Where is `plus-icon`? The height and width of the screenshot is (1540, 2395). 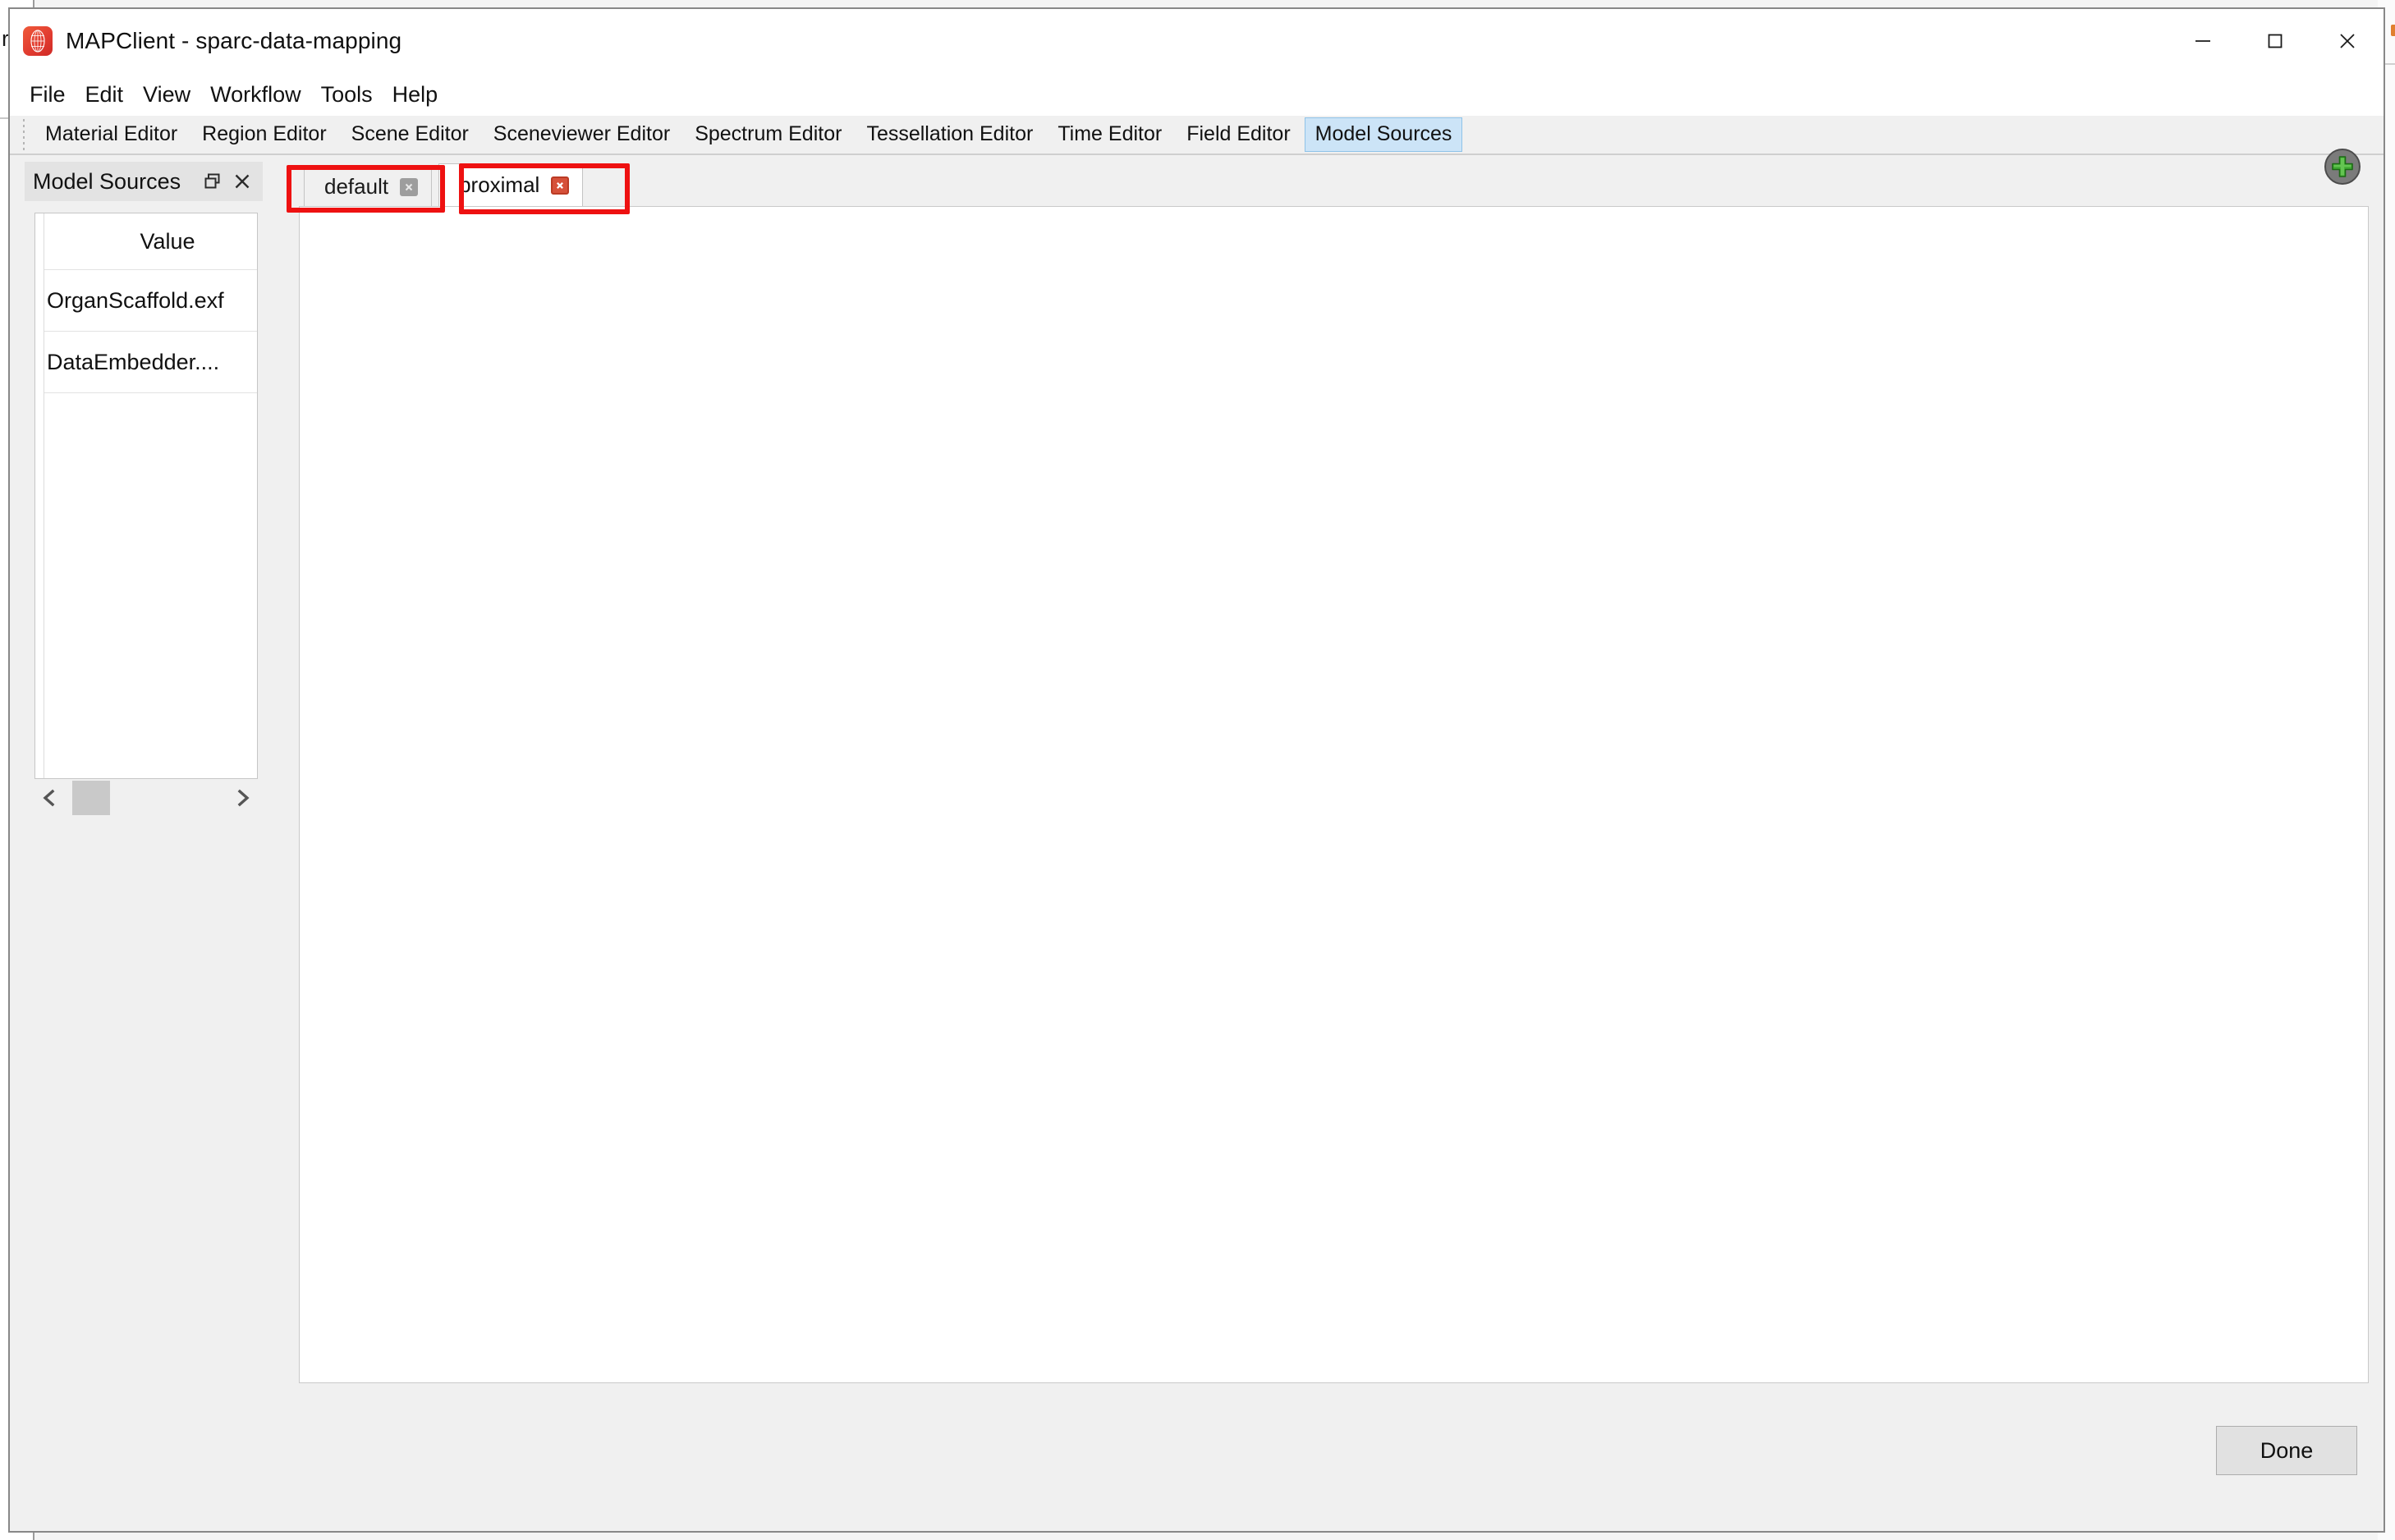 plus-icon is located at coordinates (2342, 167).